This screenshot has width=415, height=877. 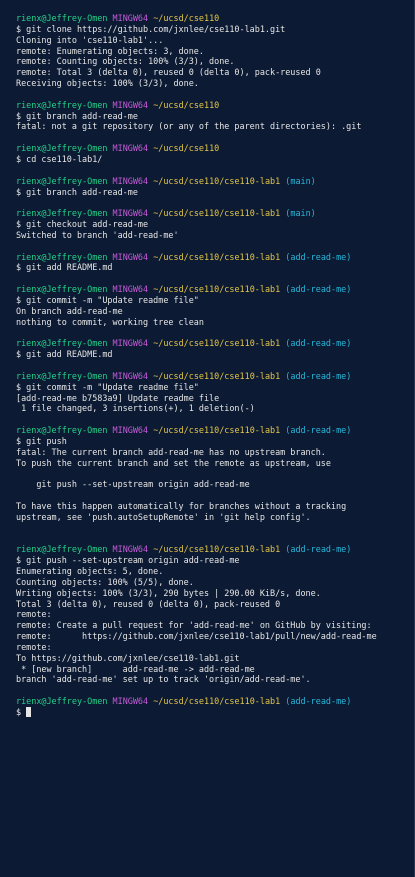 What do you see at coordinates (213, 614) in the screenshot?
I see `output-line: remote:` at bounding box center [213, 614].